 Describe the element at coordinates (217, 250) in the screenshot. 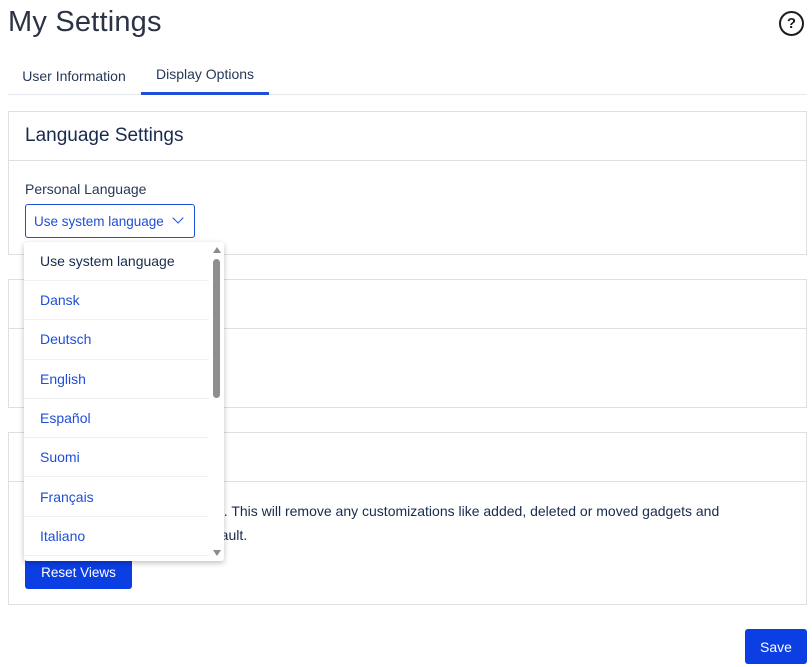

I see `scroll-up-arrow-icon` at that location.